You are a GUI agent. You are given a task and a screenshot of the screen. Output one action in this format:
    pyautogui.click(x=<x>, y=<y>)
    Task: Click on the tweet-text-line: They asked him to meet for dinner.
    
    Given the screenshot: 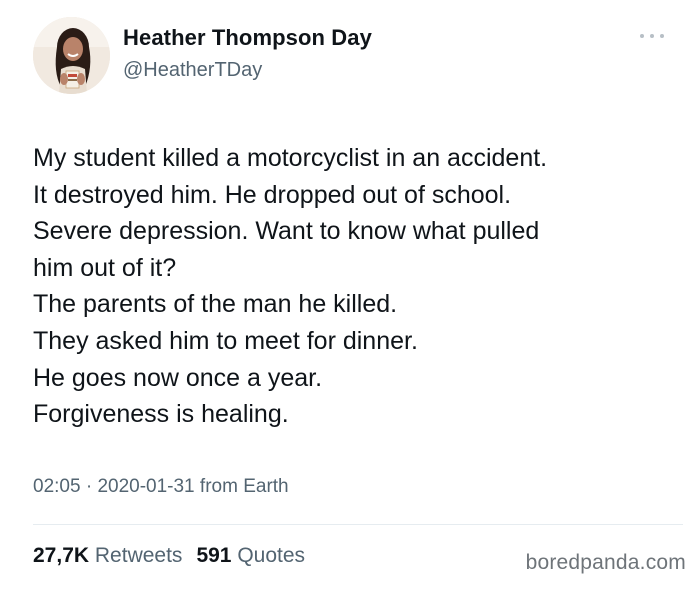 What is the action you would take?
    pyautogui.click(x=225, y=340)
    